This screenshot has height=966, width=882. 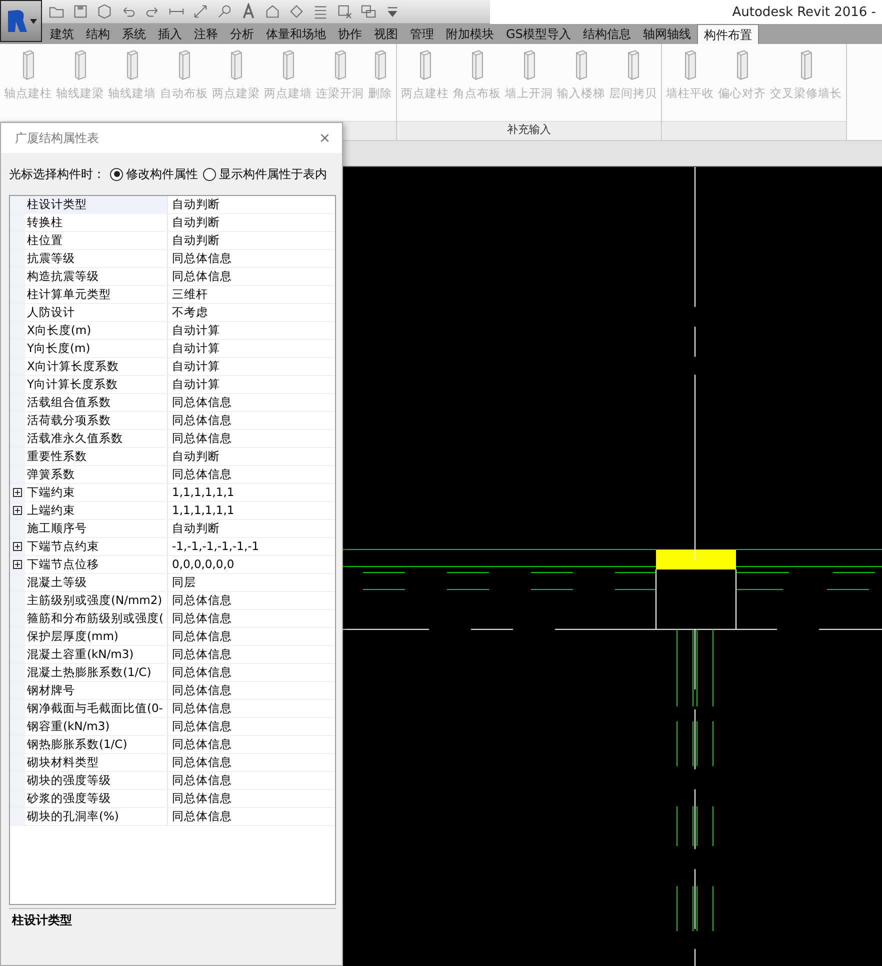 I want to click on property-name: 下端节点位移, so click(x=96, y=564).